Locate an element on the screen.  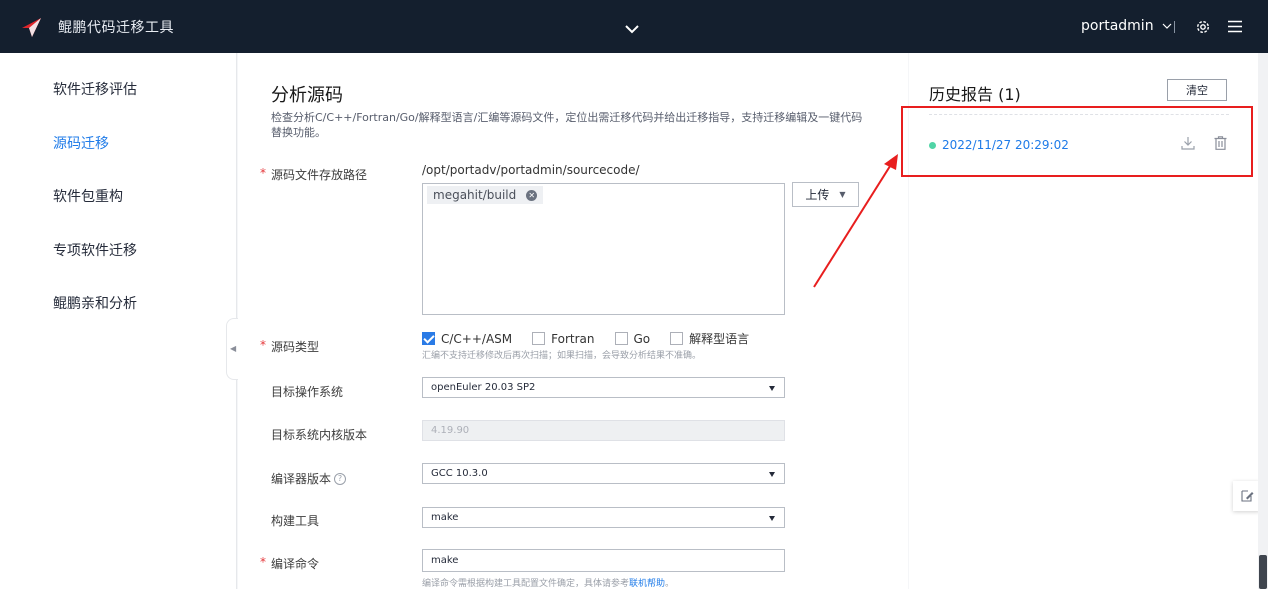
report-timestamp: 2022/11/27 20:29:02 is located at coordinates (1005, 145).